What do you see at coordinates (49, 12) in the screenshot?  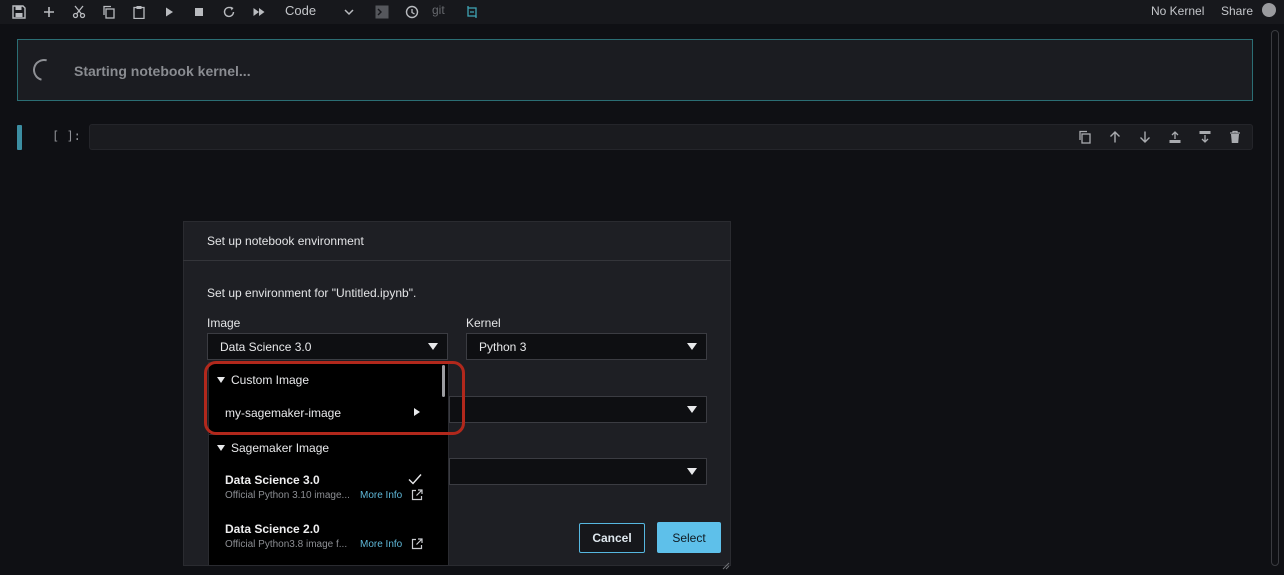 I see `add-cell-icon` at bounding box center [49, 12].